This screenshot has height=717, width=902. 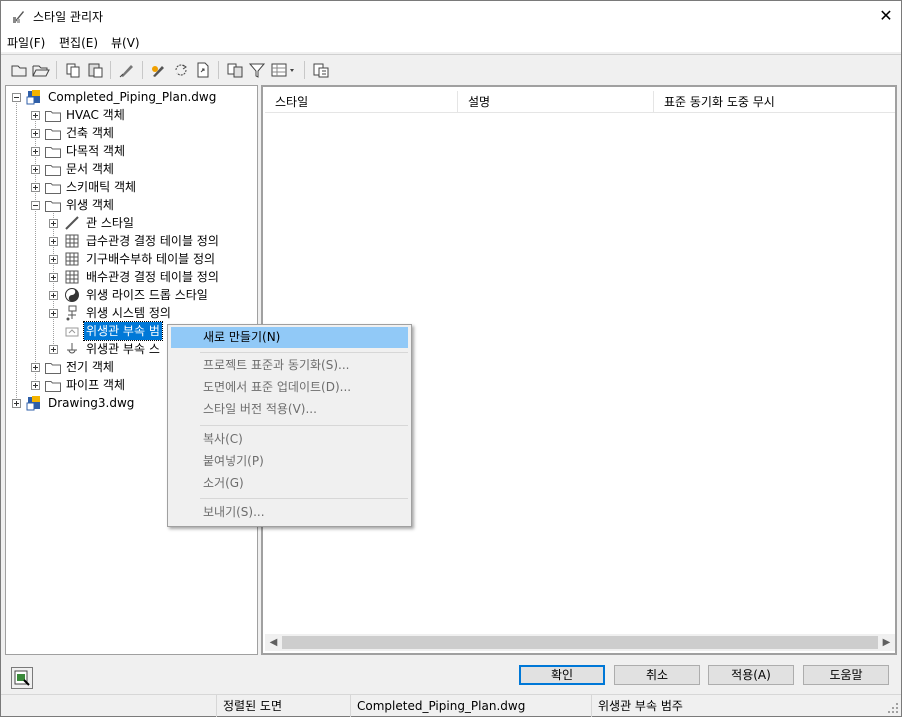 What do you see at coordinates (562, 675) in the screenshot?
I see `ok-button: 확인` at bounding box center [562, 675].